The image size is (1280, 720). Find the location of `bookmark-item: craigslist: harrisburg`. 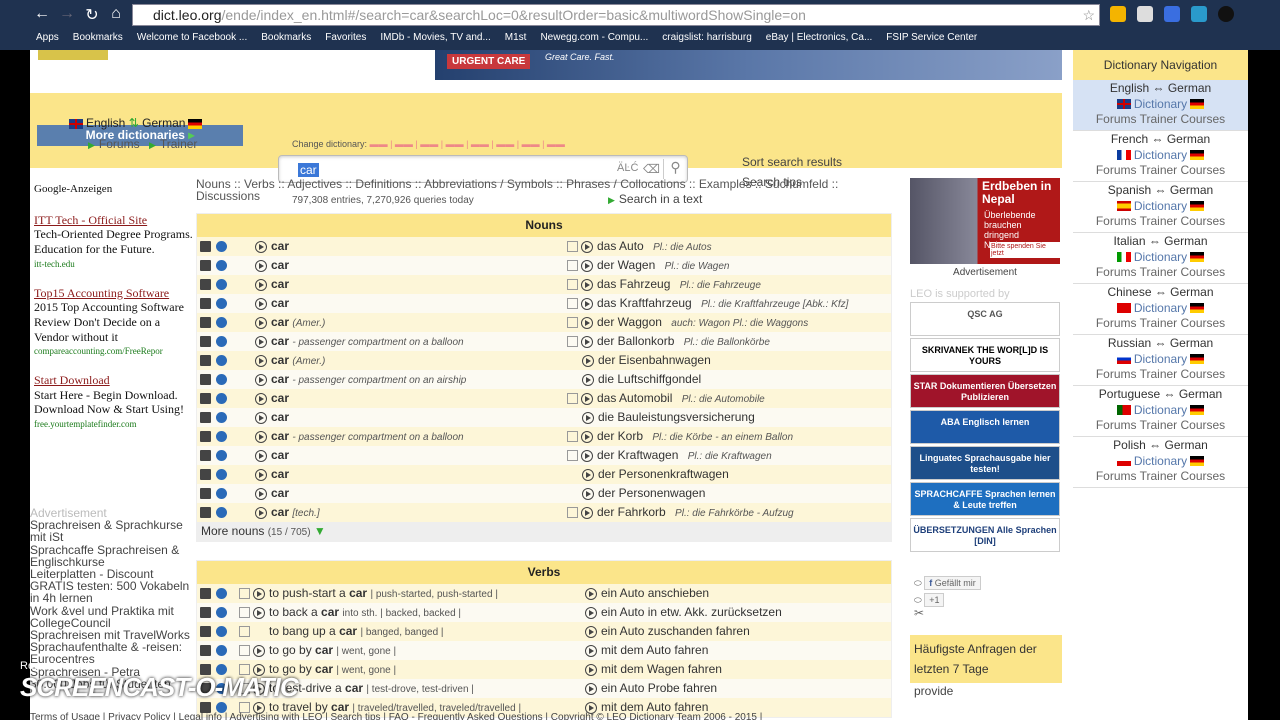

bookmark-item: craigslist: harrisburg is located at coordinates (706, 37).